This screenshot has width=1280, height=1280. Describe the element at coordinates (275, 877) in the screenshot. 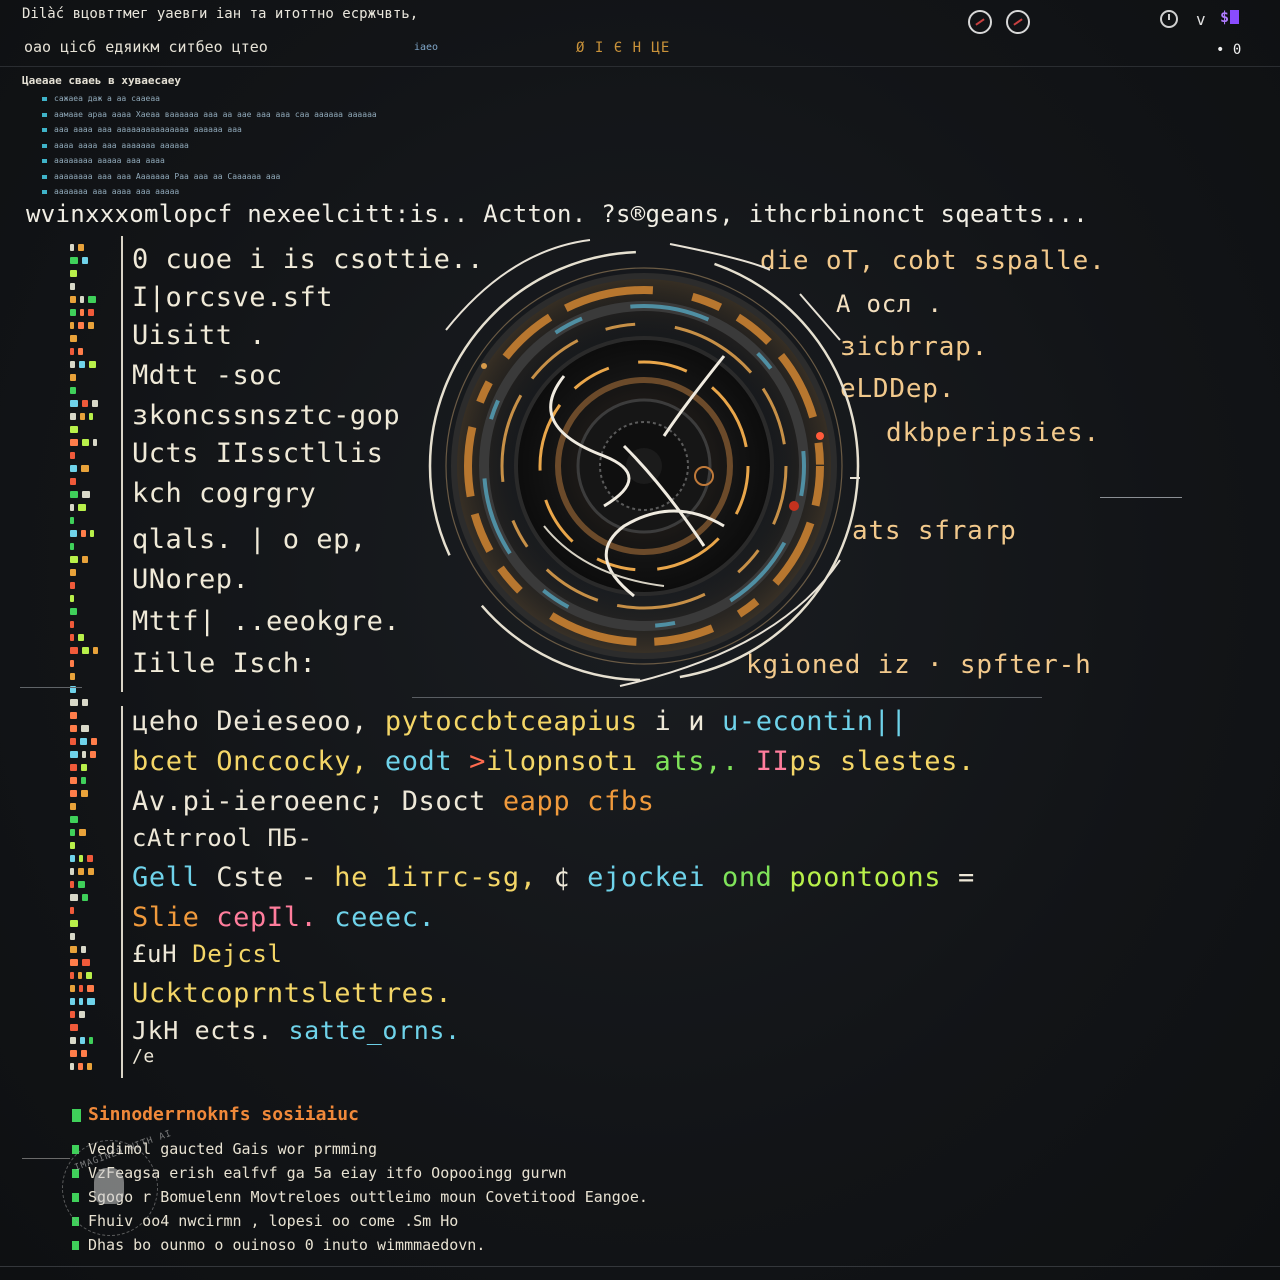

I see `code-token: Cste -` at that location.